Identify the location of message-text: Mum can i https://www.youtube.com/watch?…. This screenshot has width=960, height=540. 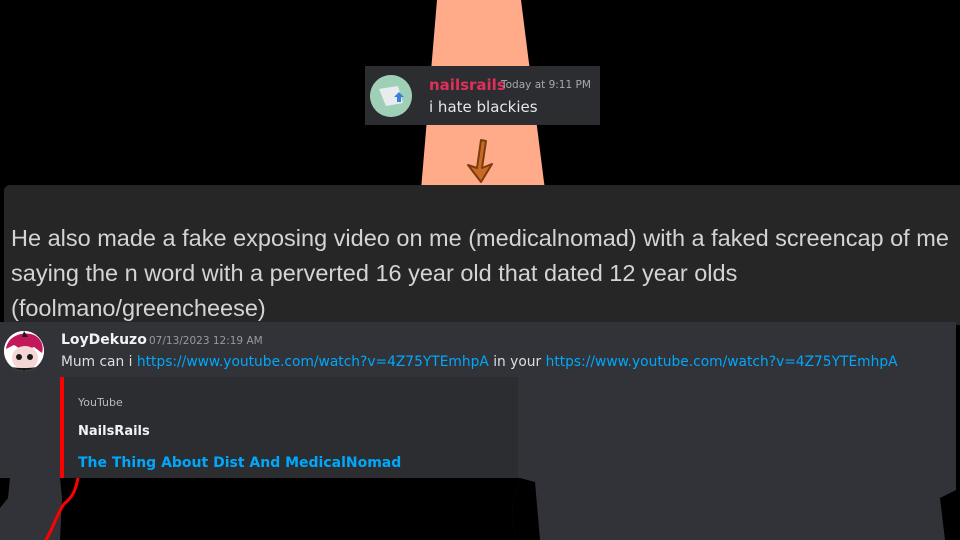
(479, 362).